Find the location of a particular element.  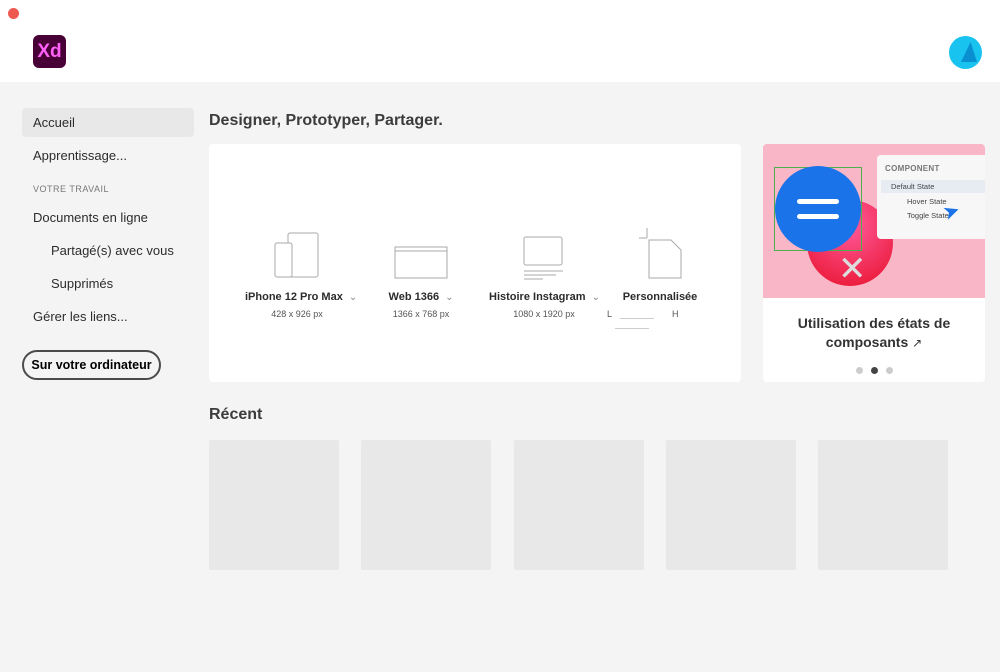

preset-size: 1080 x 1920 px is located at coordinates (544, 314).